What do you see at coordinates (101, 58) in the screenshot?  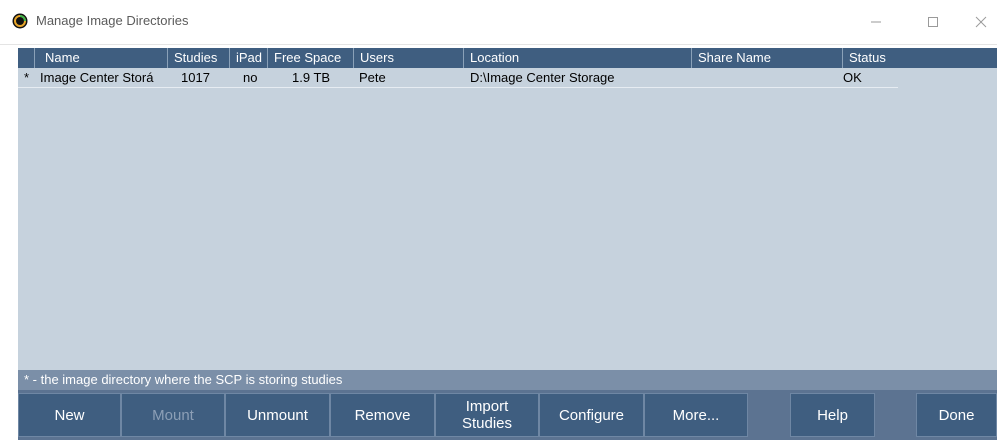 I see `column-header-name: Name` at bounding box center [101, 58].